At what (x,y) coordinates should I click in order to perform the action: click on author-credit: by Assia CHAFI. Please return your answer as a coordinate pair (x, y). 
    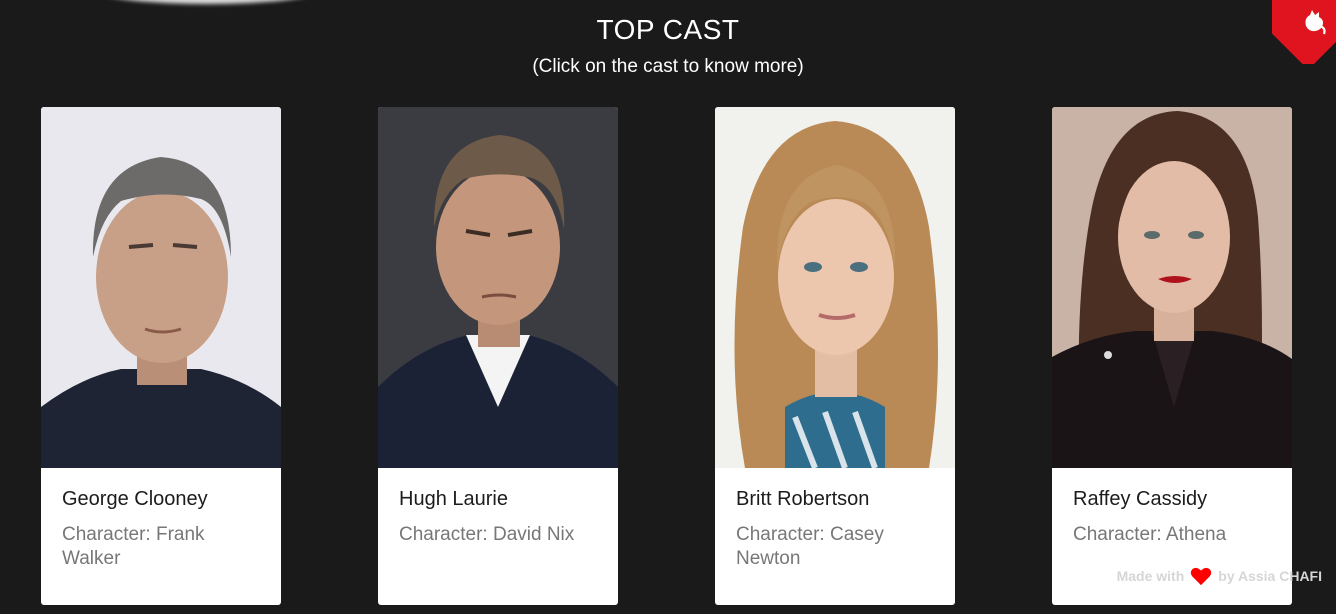
    Looking at the image, I should click on (1270, 576).